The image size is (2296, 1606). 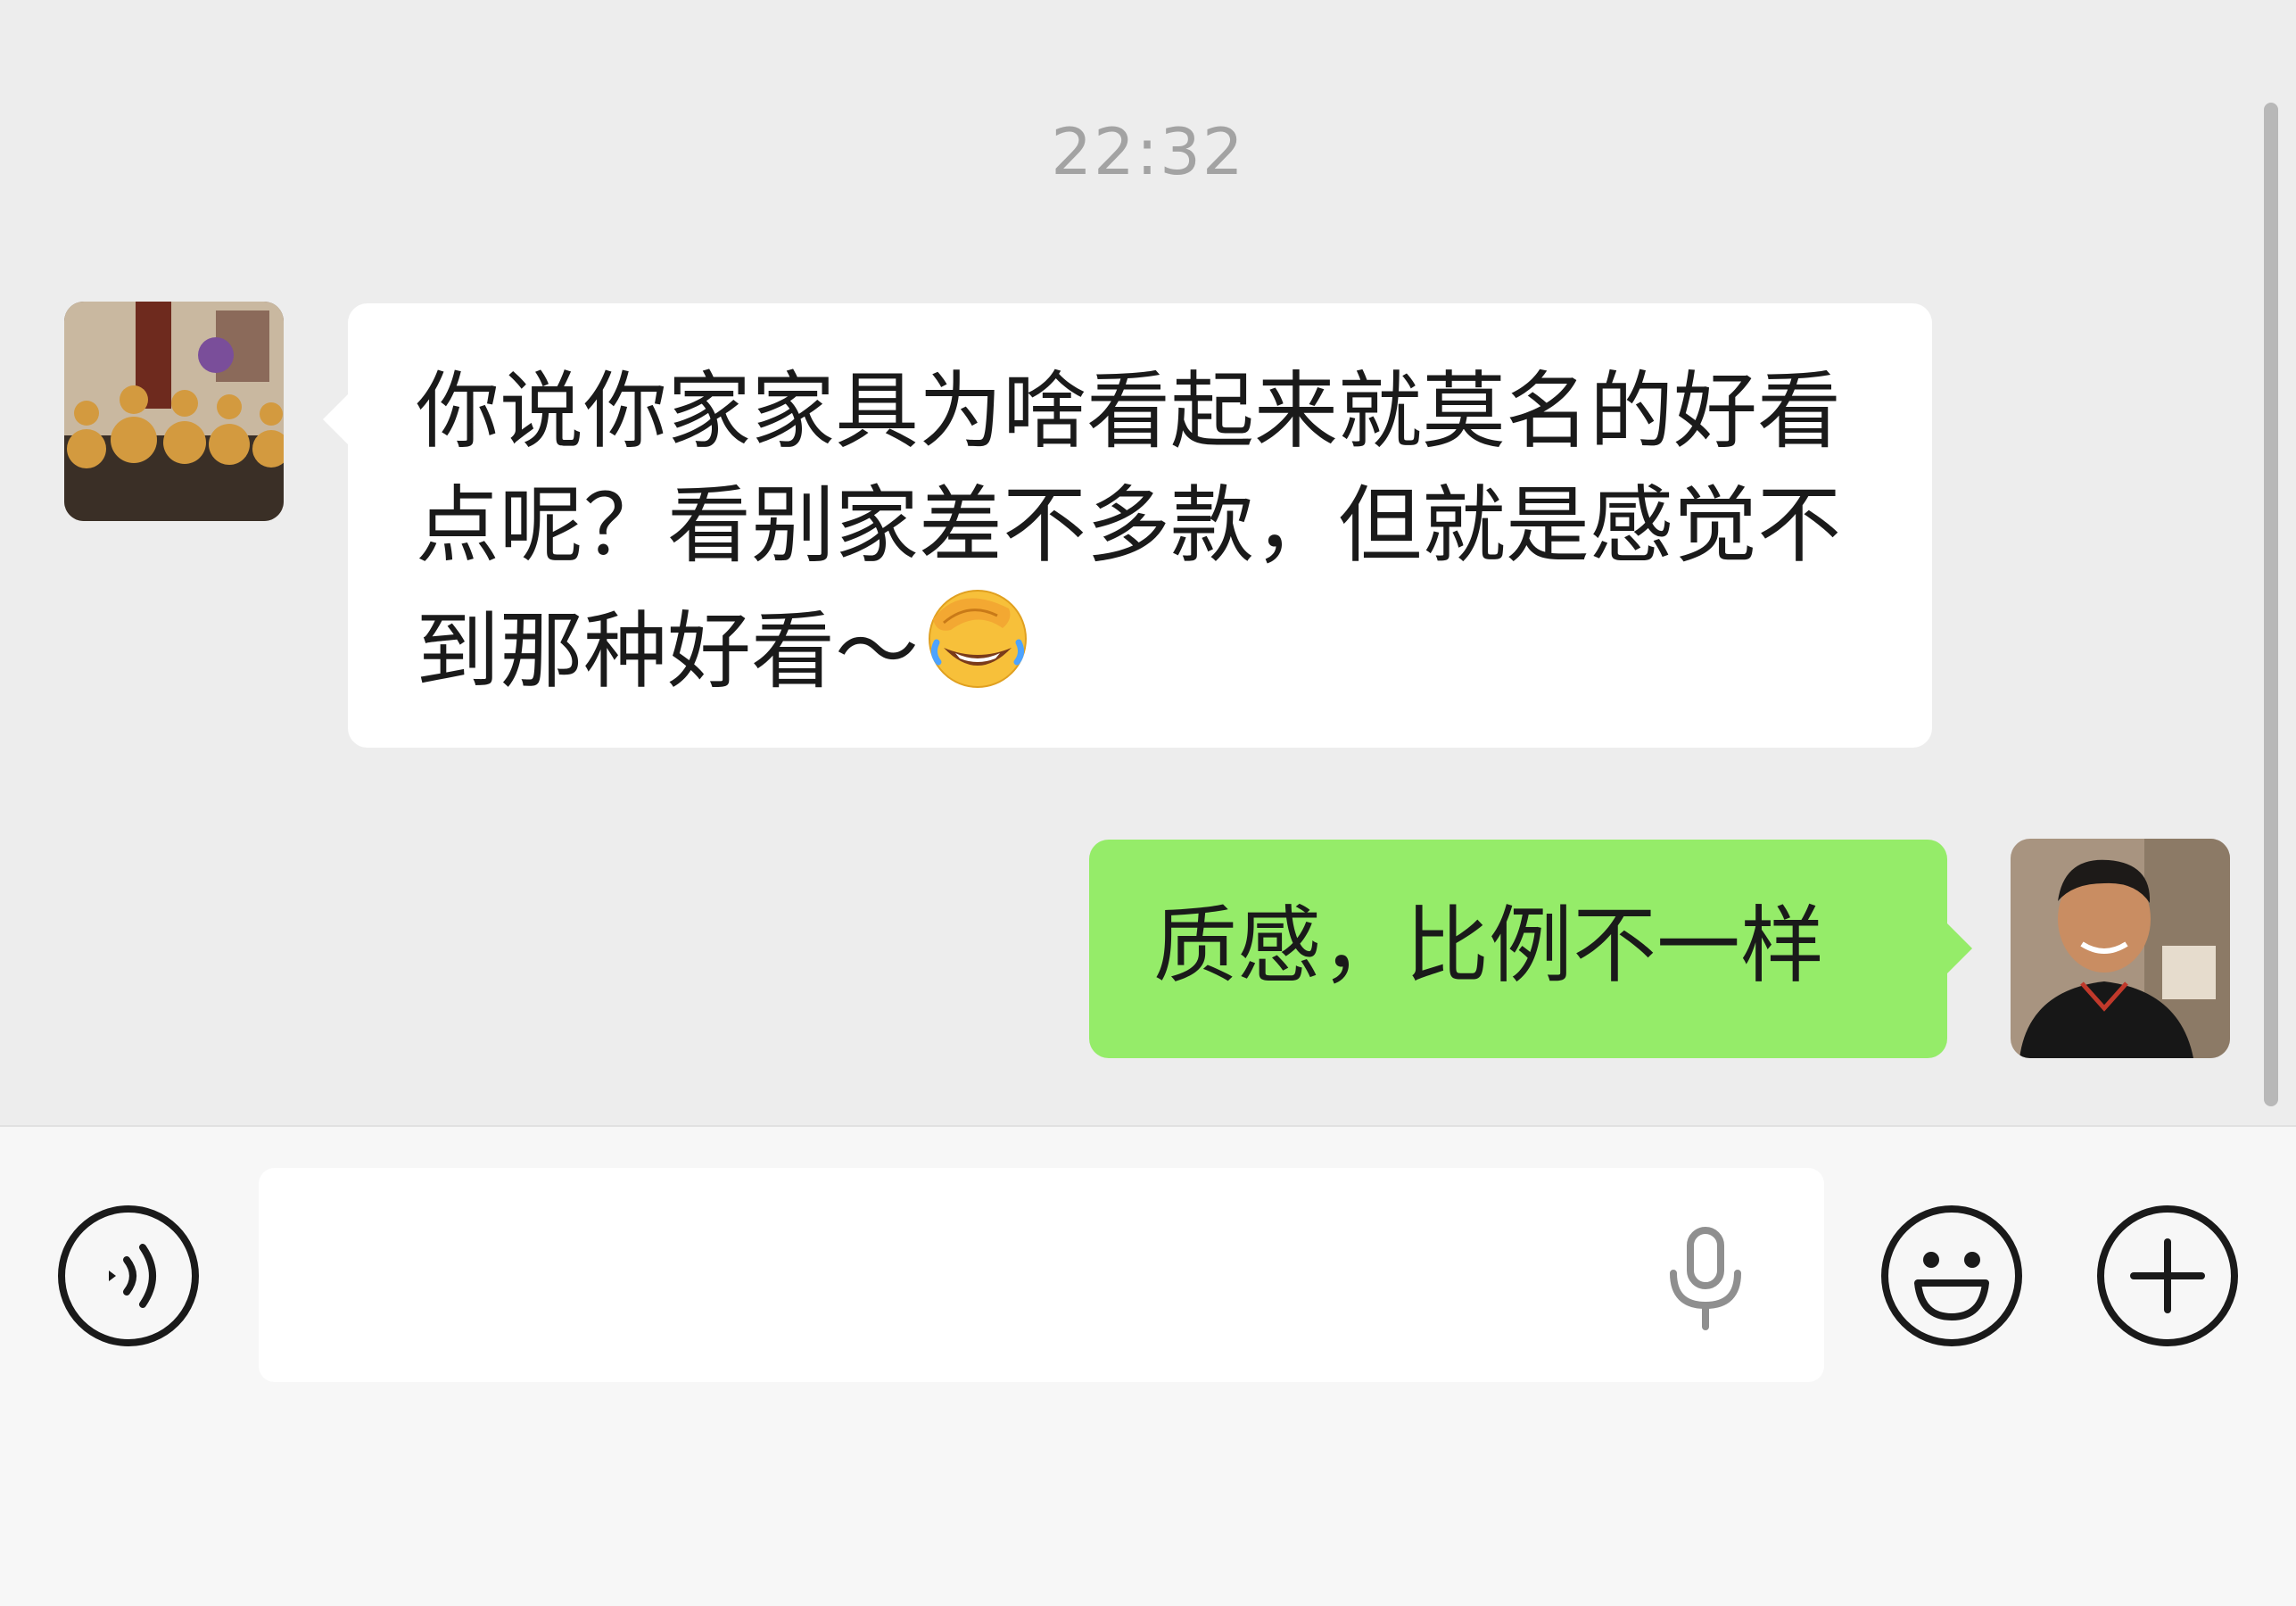 I want to click on contact-avatar-image, so click(x=174, y=411).